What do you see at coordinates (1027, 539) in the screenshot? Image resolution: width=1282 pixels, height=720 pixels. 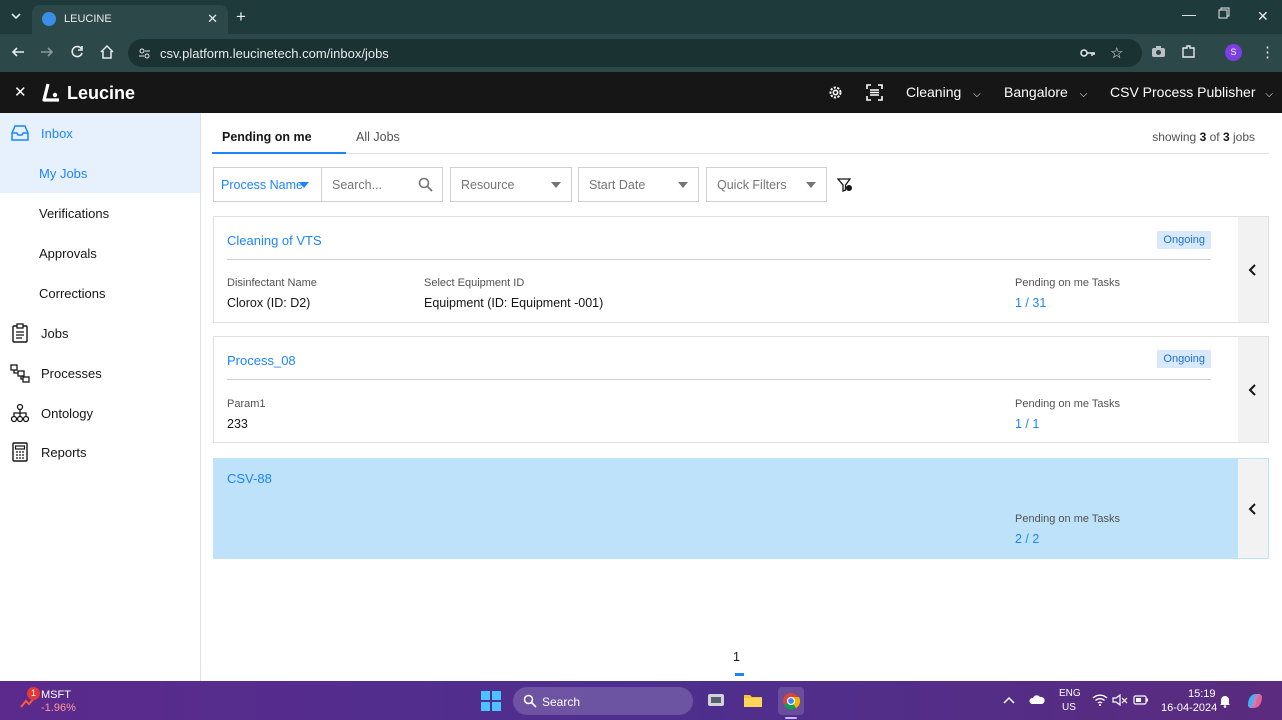 I see `pending-tasks-count: 2 / 2` at bounding box center [1027, 539].